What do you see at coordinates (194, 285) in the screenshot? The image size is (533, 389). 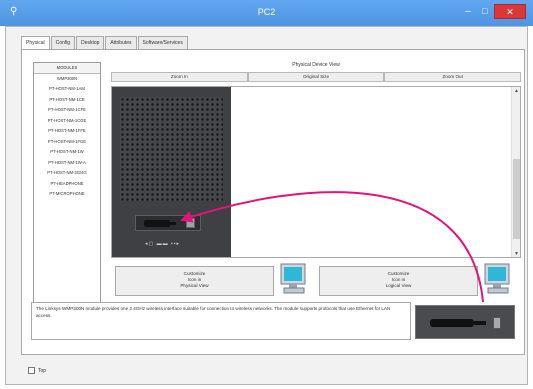 I see `customize-label: Physical View` at bounding box center [194, 285].